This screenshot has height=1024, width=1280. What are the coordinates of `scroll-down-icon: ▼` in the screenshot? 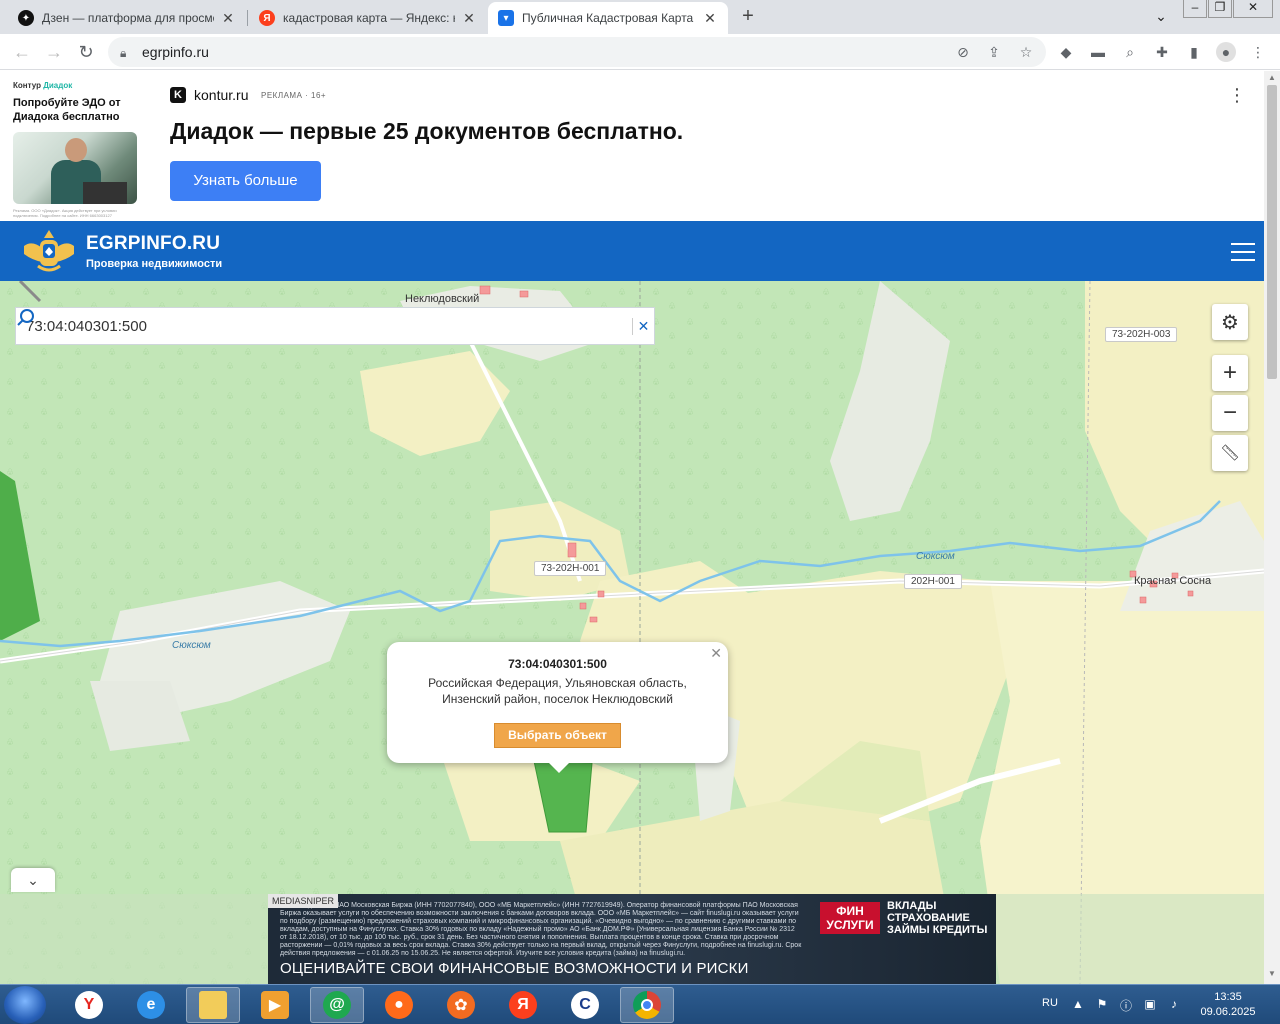 It's located at (1272, 973).